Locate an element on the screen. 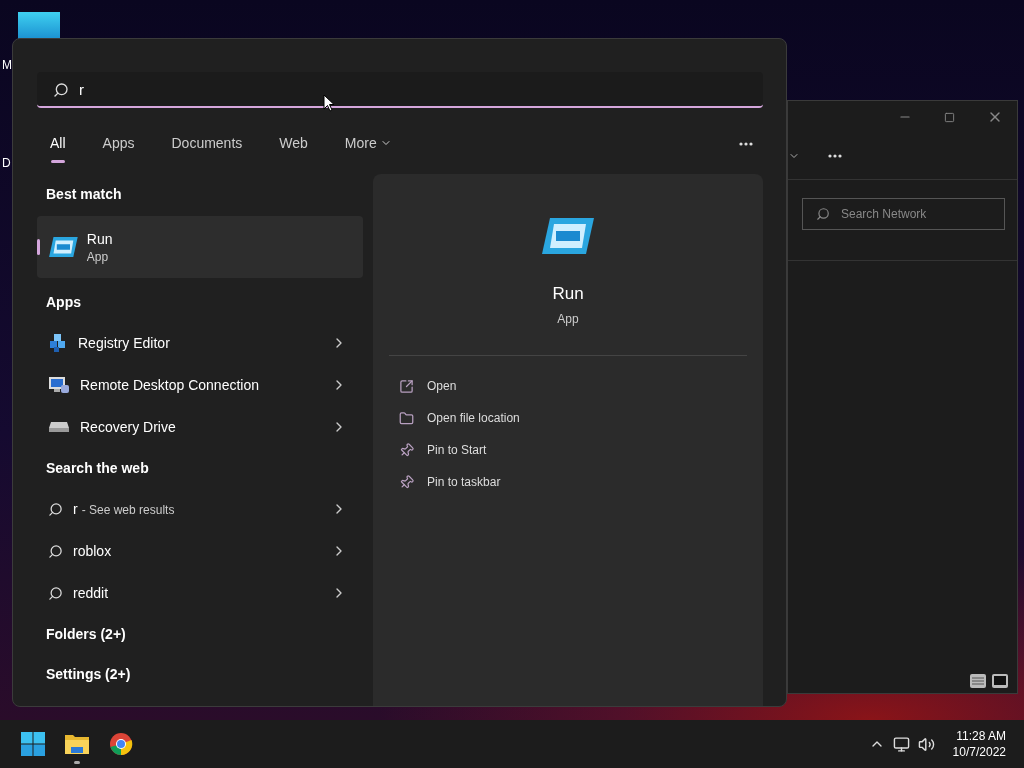 This screenshot has height=768, width=1024. section-heading: Search the web is located at coordinates (97, 468).